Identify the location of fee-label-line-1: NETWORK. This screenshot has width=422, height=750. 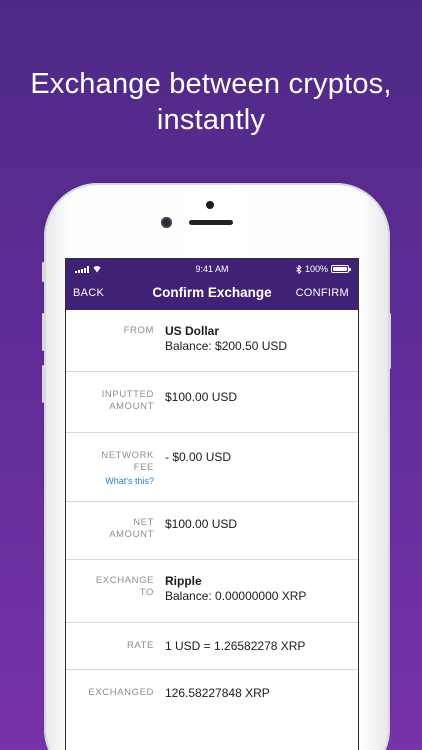
(127, 455).